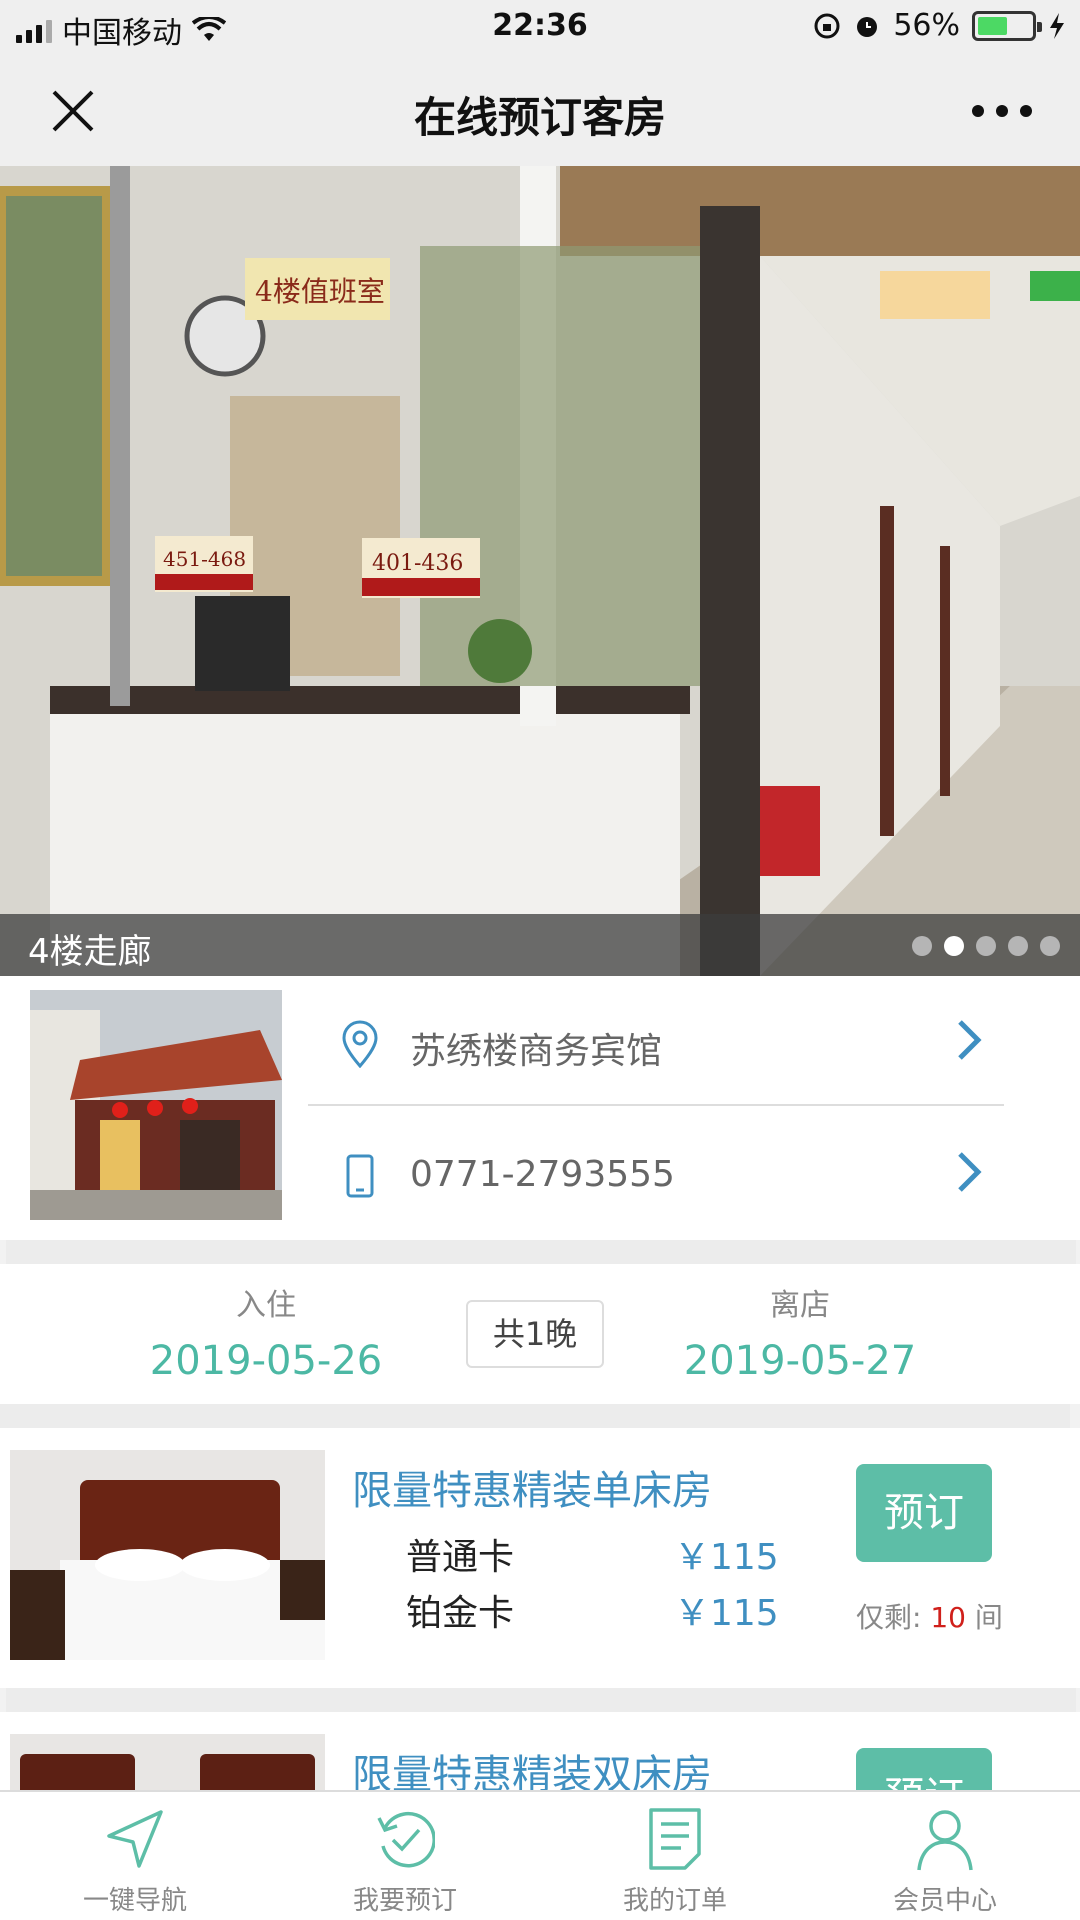  Describe the element at coordinates (954, 946) in the screenshot. I see `carousel-dot-active` at that location.